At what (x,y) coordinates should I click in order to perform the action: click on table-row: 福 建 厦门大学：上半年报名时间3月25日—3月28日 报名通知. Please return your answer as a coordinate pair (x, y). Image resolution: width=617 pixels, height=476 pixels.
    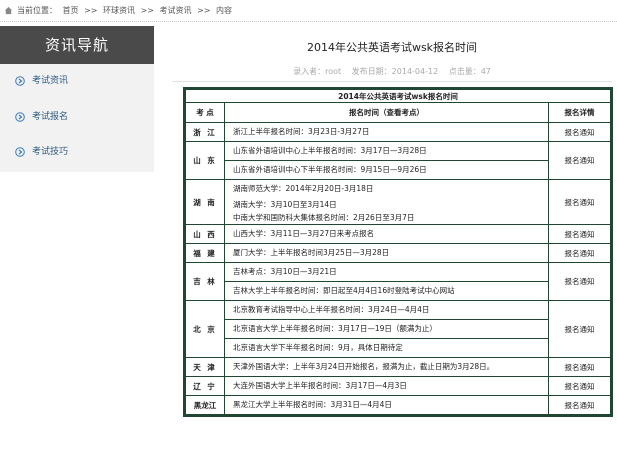
    Looking at the image, I should click on (398, 253).